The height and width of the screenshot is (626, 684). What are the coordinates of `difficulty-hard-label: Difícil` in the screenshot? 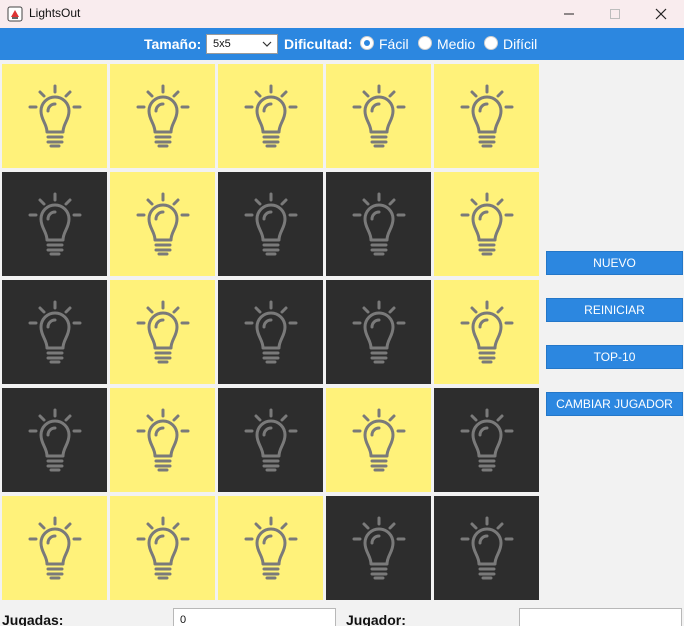 It's located at (520, 44).